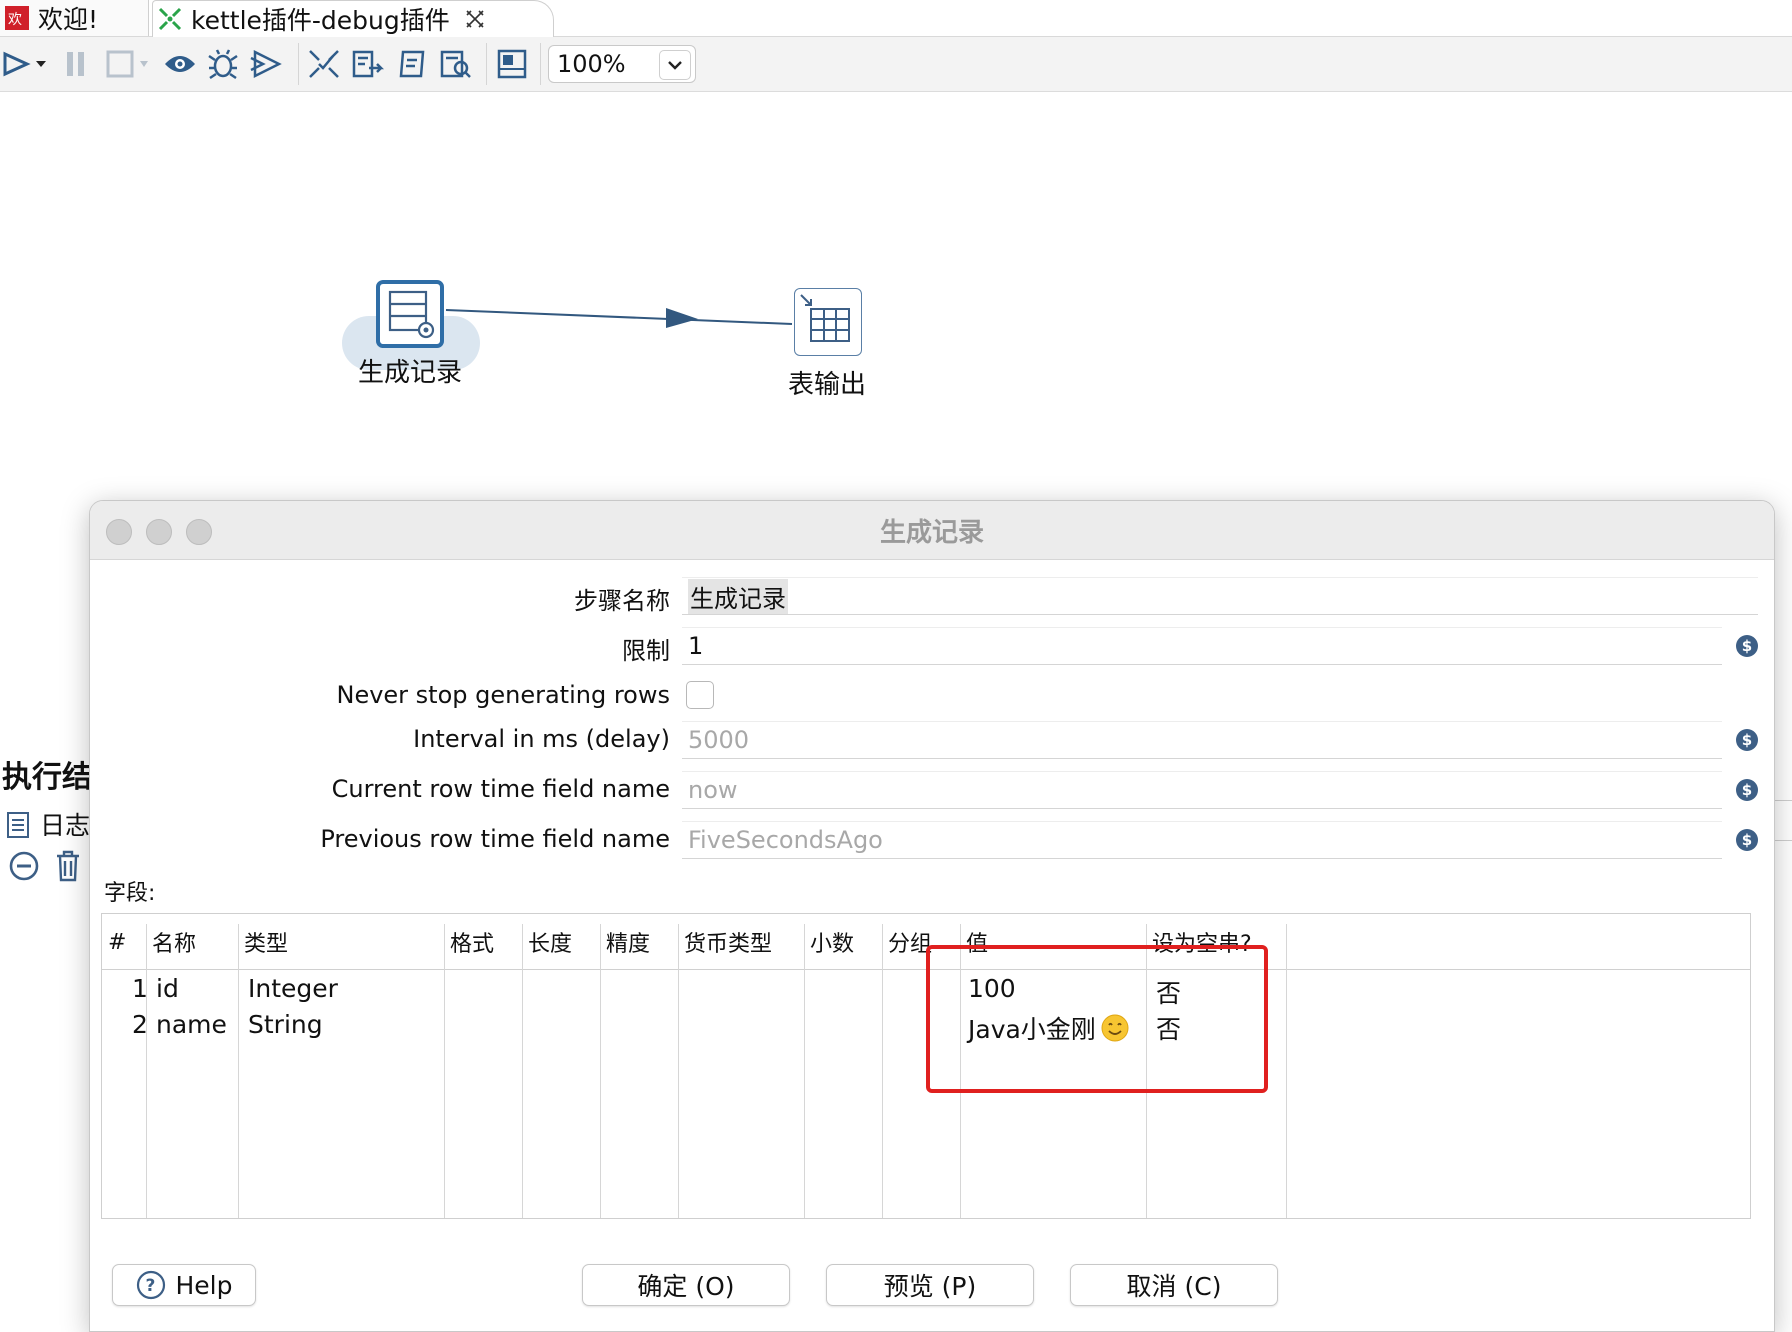 The width and height of the screenshot is (1792, 1332). What do you see at coordinates (675, 65) in the screenshot?
I see `chevron-down-icon` at bounding box center [675, 65].